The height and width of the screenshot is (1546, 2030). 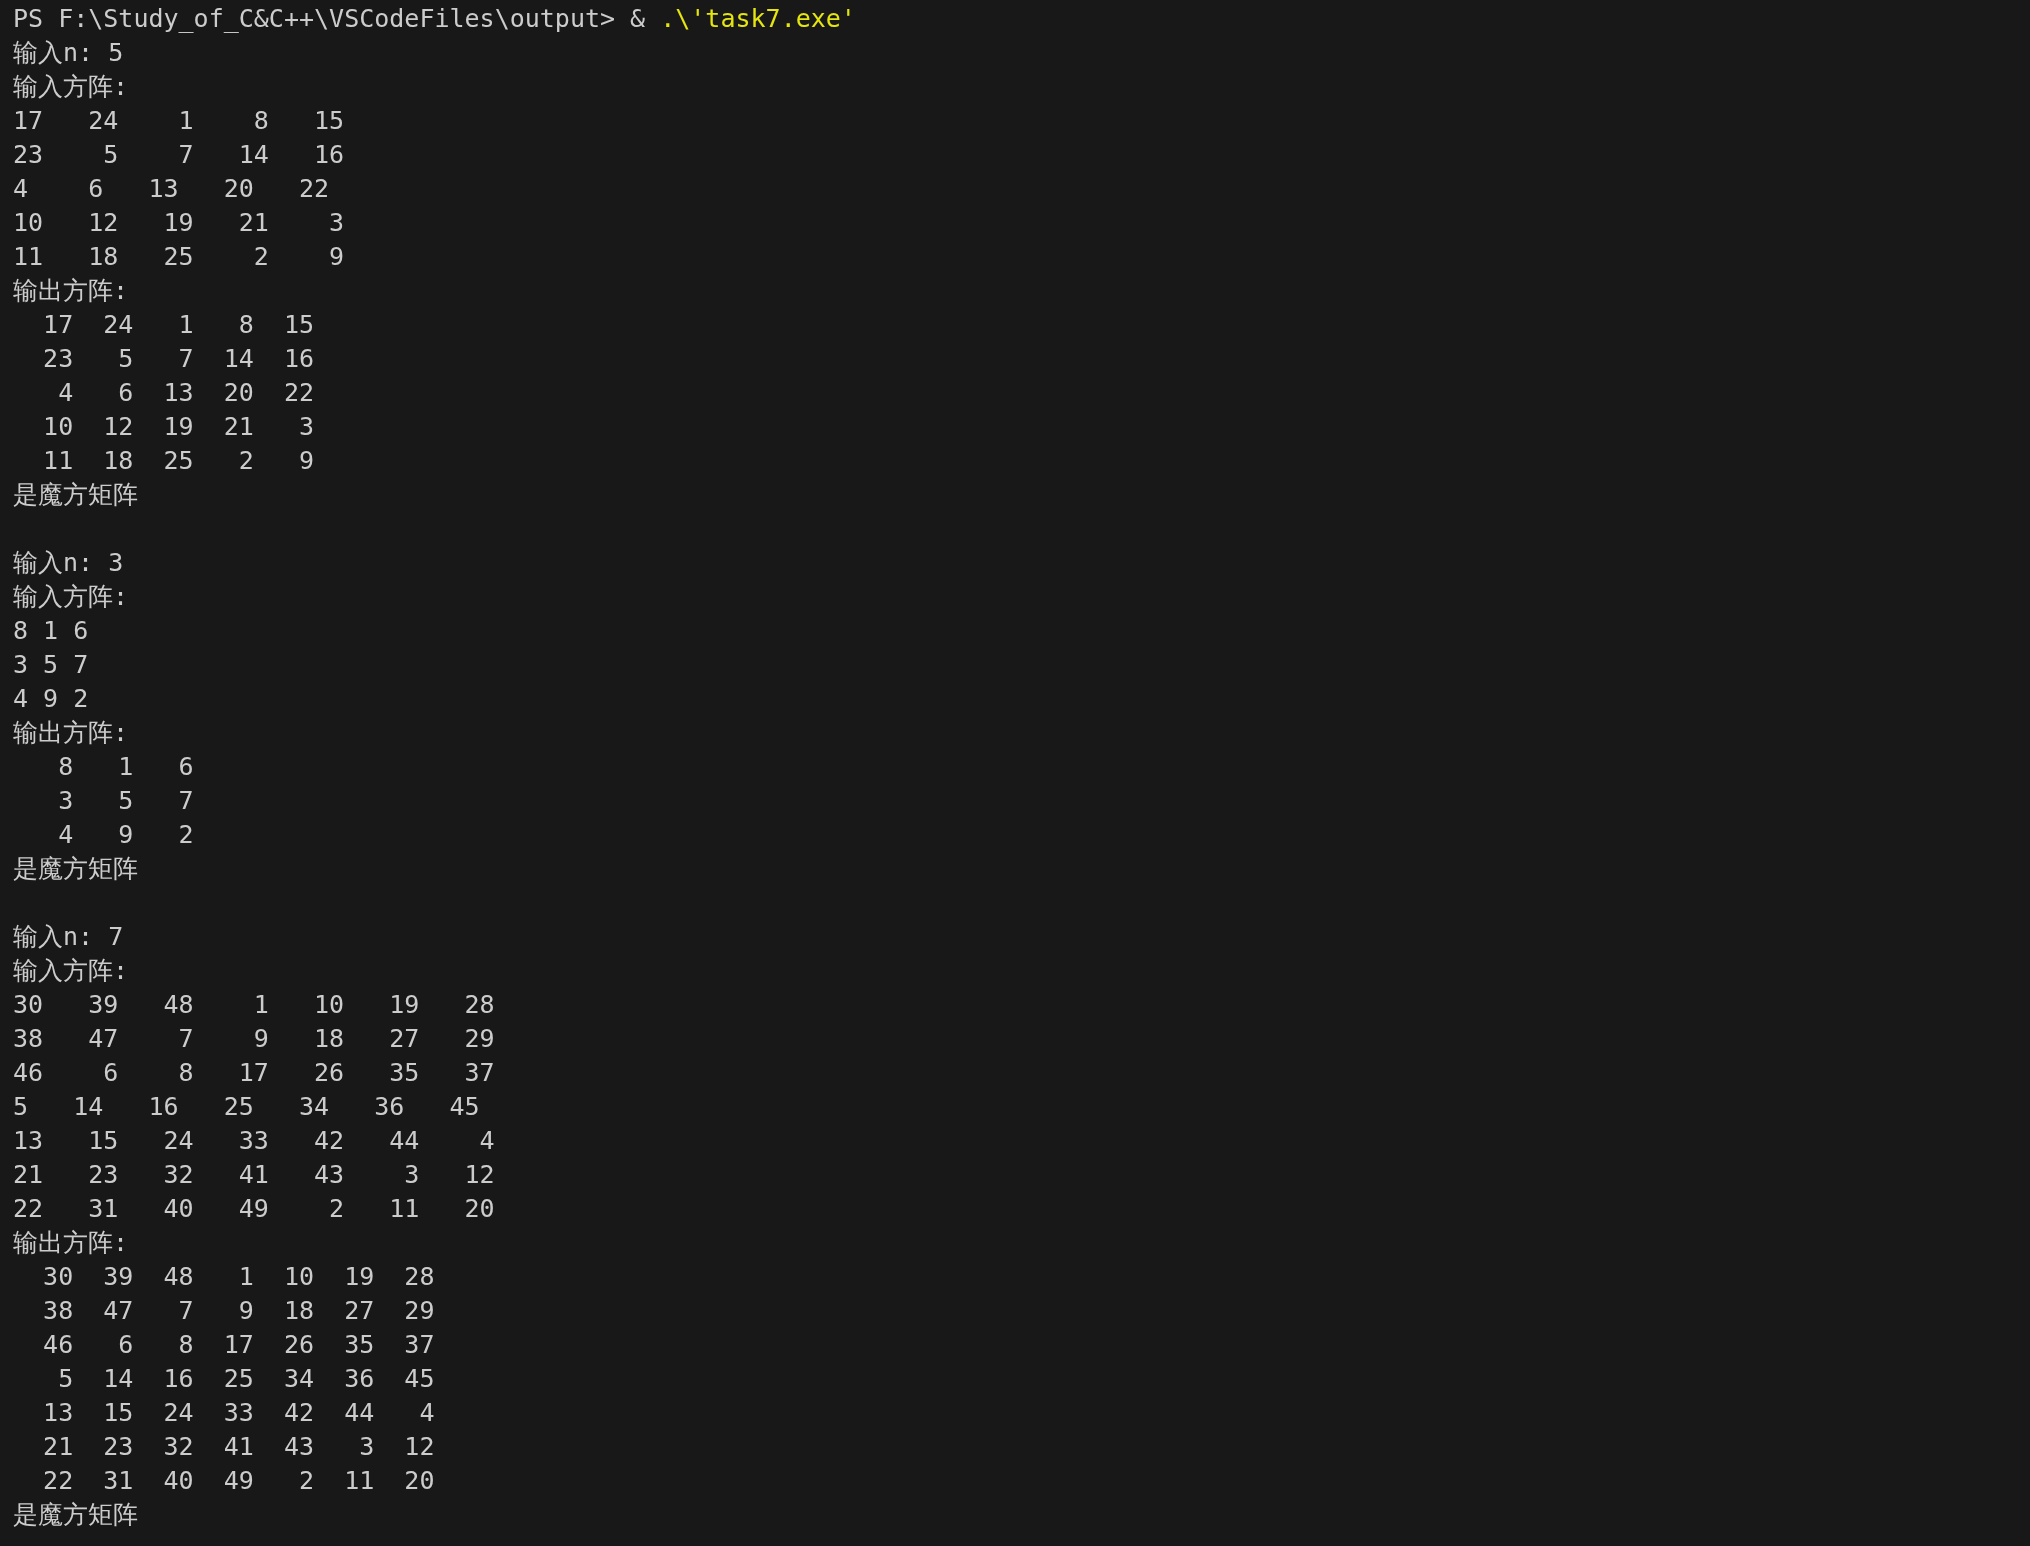 I want to click on prompt-text: PS F:\Study_of_C&C++\VSCodeFiles\output> &, so click(x=330, y=19).